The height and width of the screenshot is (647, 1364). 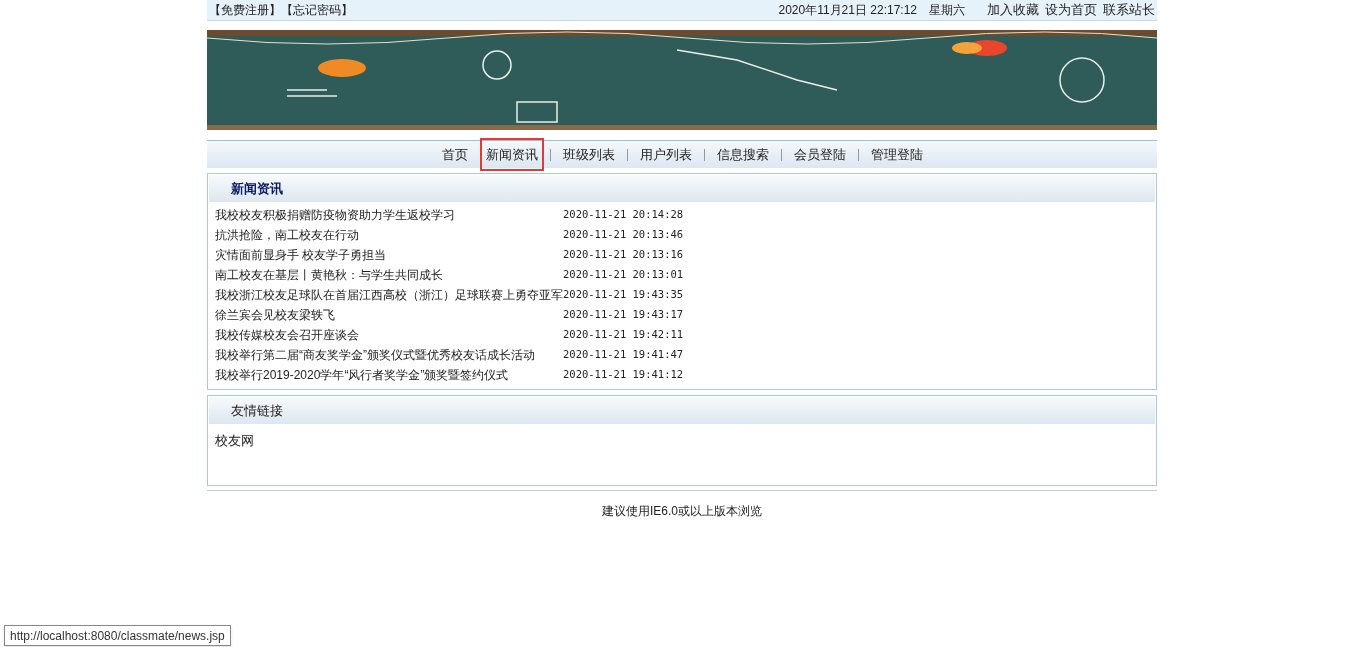 I want to click on news-title-link: 我校举行第二届“商友奖学金”颁奖仪式暨优秀校友话成长活动, so click(x=389, y=355).